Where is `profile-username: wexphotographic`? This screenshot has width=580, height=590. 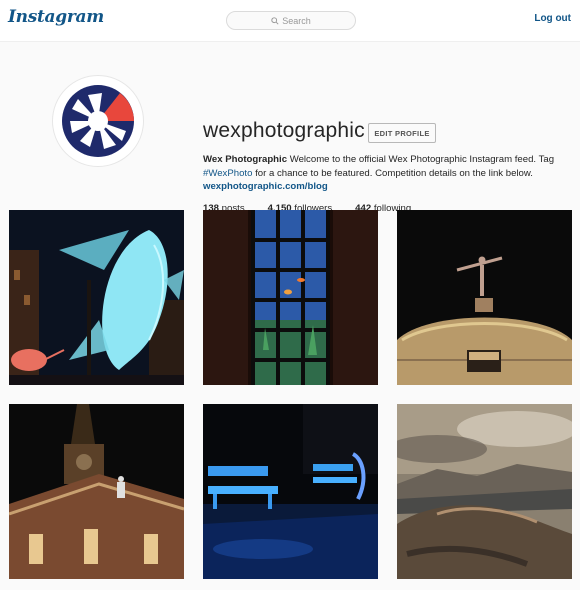
profile-username: wexphotographic is located at coordinates (284, 130).